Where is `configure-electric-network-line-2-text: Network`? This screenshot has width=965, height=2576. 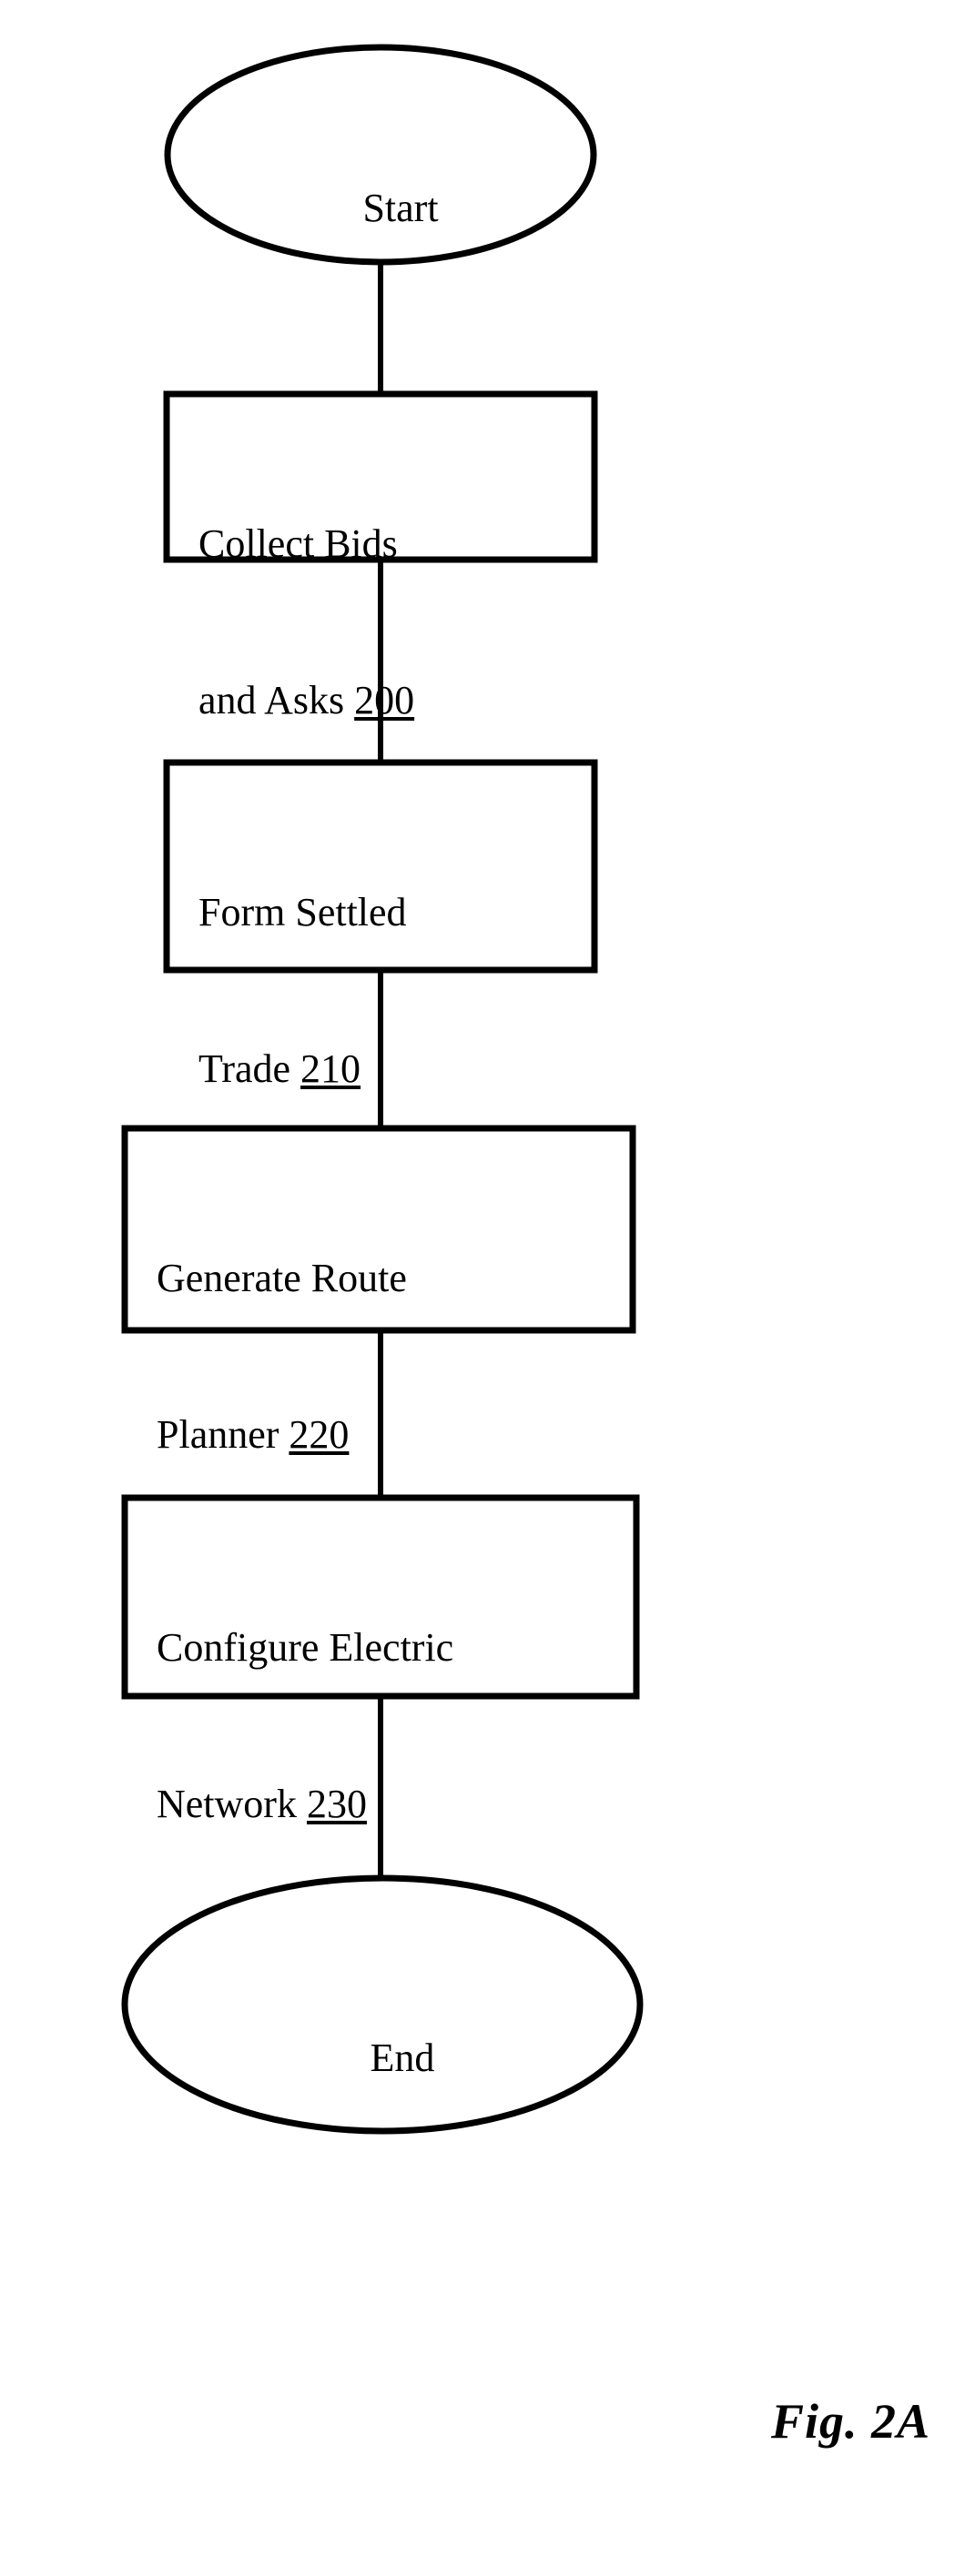 configure-electric-network-line-2-text: Network is located at coordinates (232, 1803).